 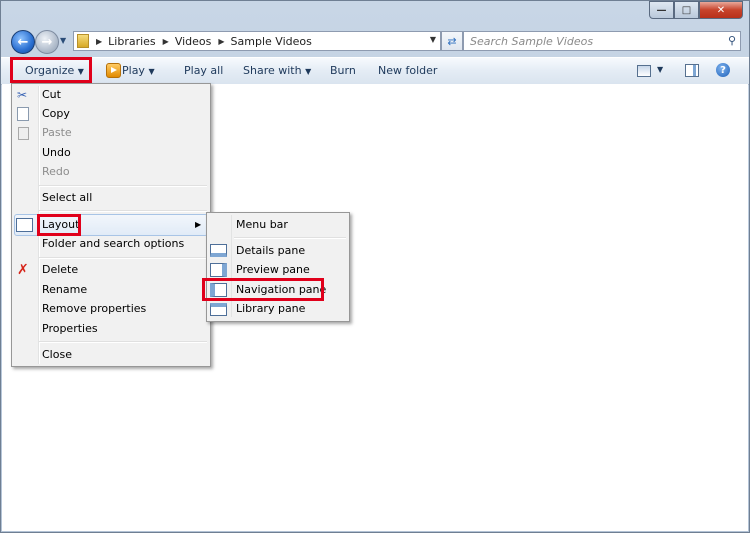 I want to click on breadcrumb-sample-videos: Sample Videos, so click(x=271, y=41).